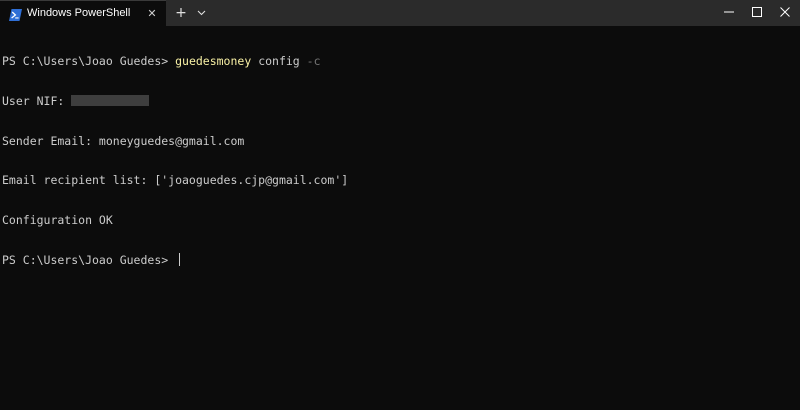 The image size is (800, 410). Describe the element at coordinates (201, 13) in the screenshot. I see `chevron-down-icon` at that location.